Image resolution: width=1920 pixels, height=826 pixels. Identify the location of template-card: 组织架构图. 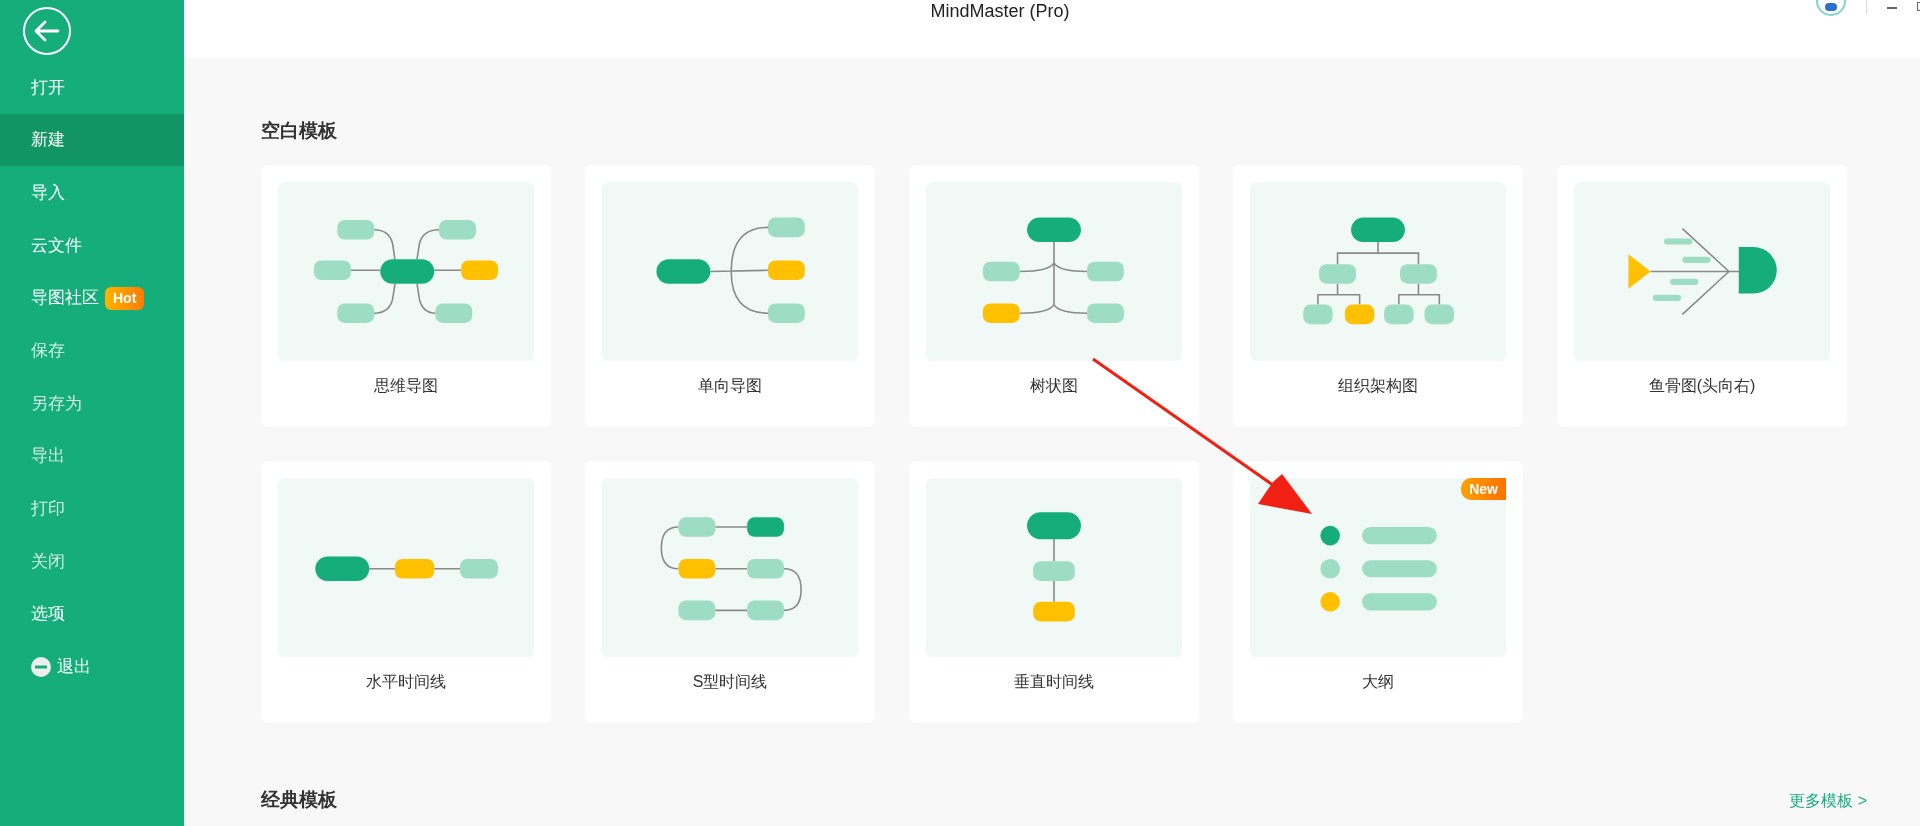
(1378, 296).